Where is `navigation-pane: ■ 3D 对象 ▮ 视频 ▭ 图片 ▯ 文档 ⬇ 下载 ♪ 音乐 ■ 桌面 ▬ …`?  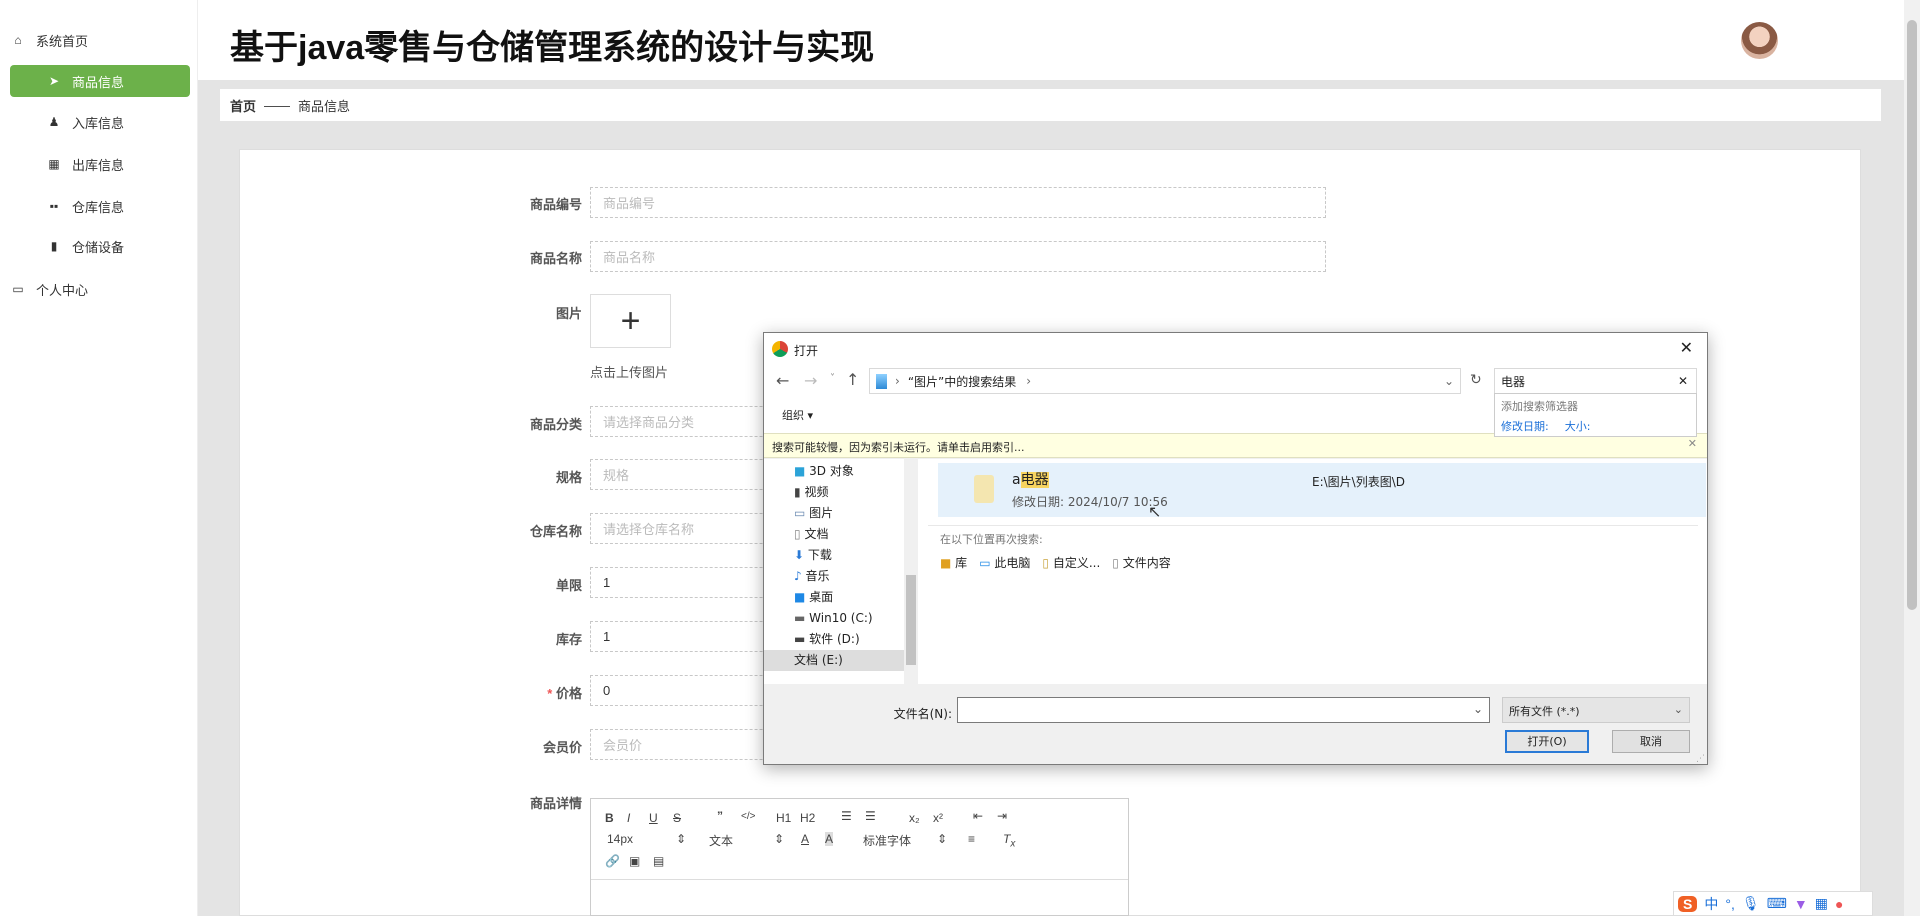 navigation-pane: ■ 3D 对象 ▮ 视频 ▭ 图片 ▯ 文档 ⬇ 下载 ♪ 音乐 ■ 桌面 ▬ … is located at coordinates (841, 571).